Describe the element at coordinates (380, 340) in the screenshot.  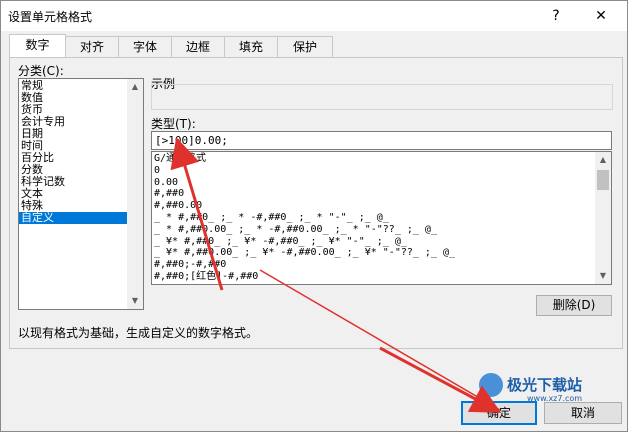
I see `red-thin-line` at that location.